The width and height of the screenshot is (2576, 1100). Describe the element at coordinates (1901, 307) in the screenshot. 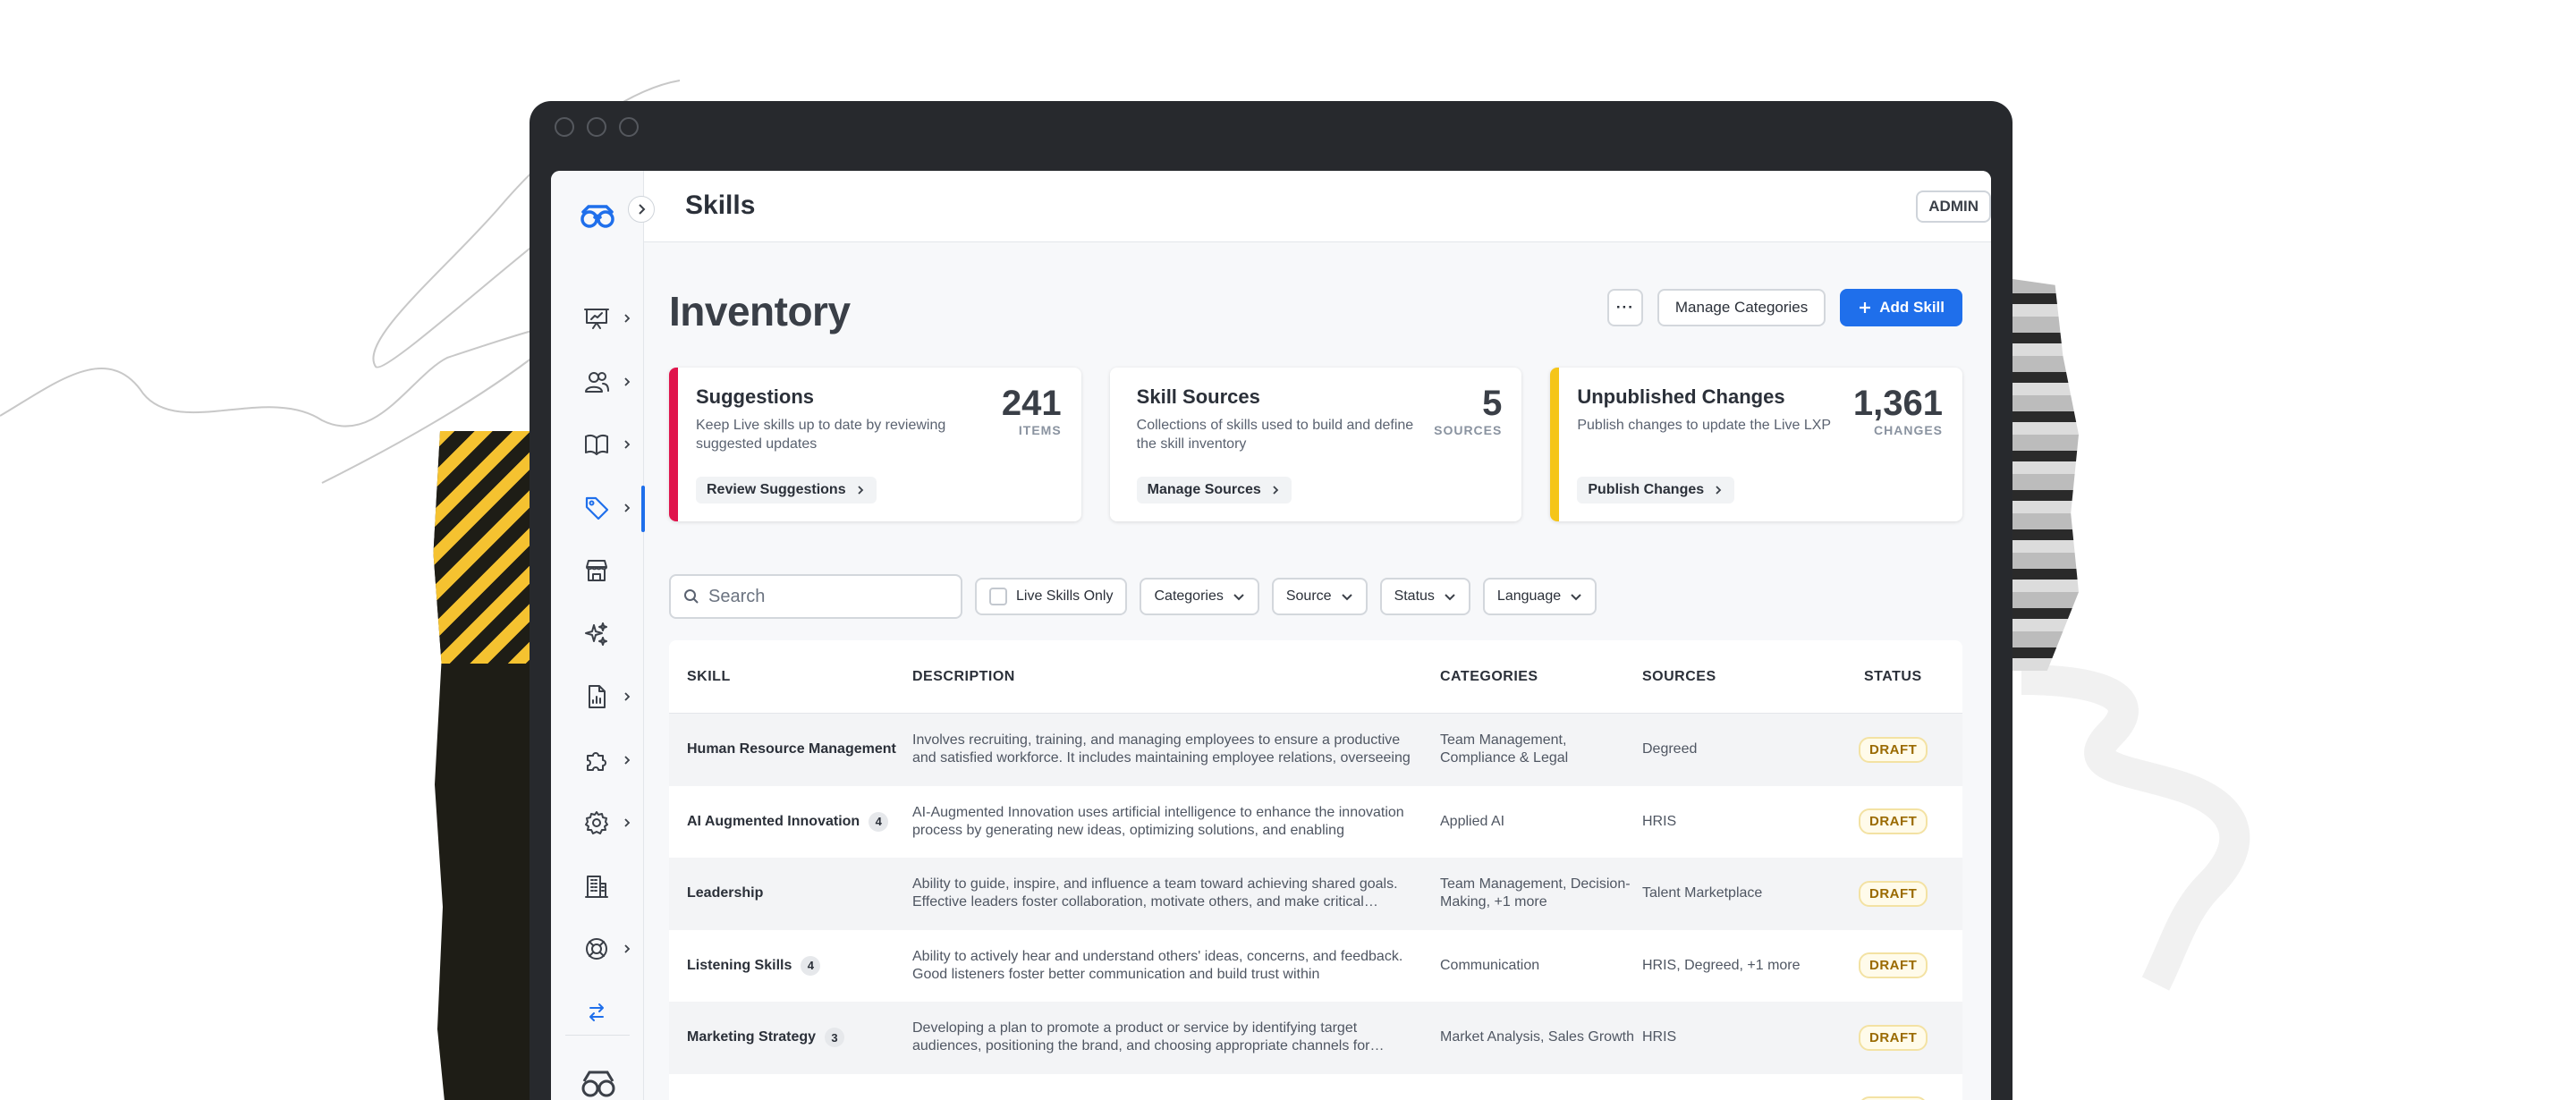

I see `add-skill-button: Add Skill` at that location.